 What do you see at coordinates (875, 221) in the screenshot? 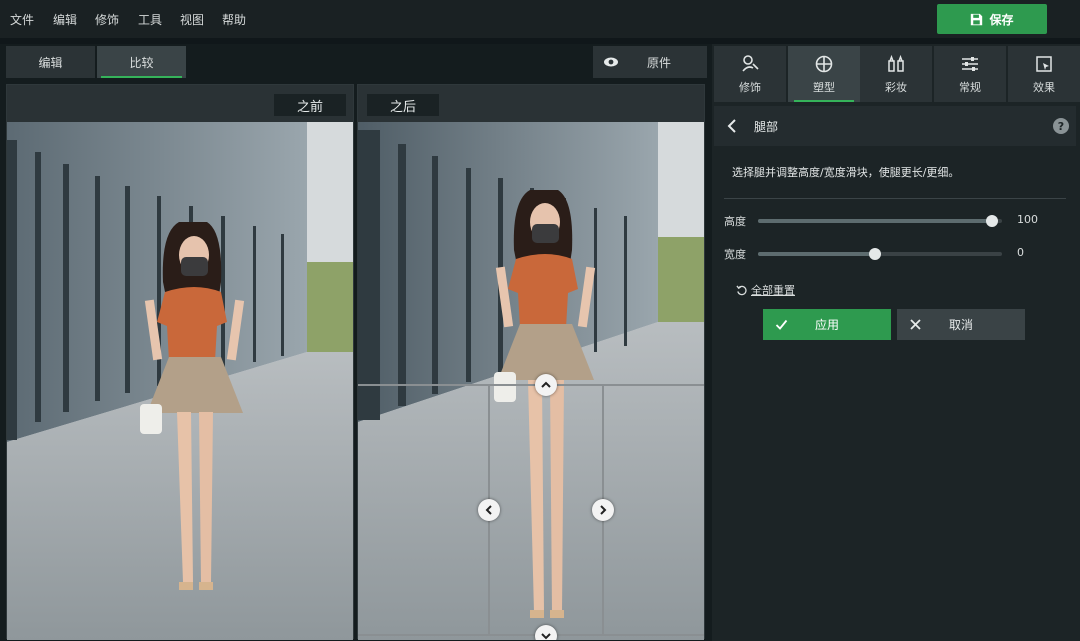
I see `height-slider-fill` at bounding box center [875, 221].